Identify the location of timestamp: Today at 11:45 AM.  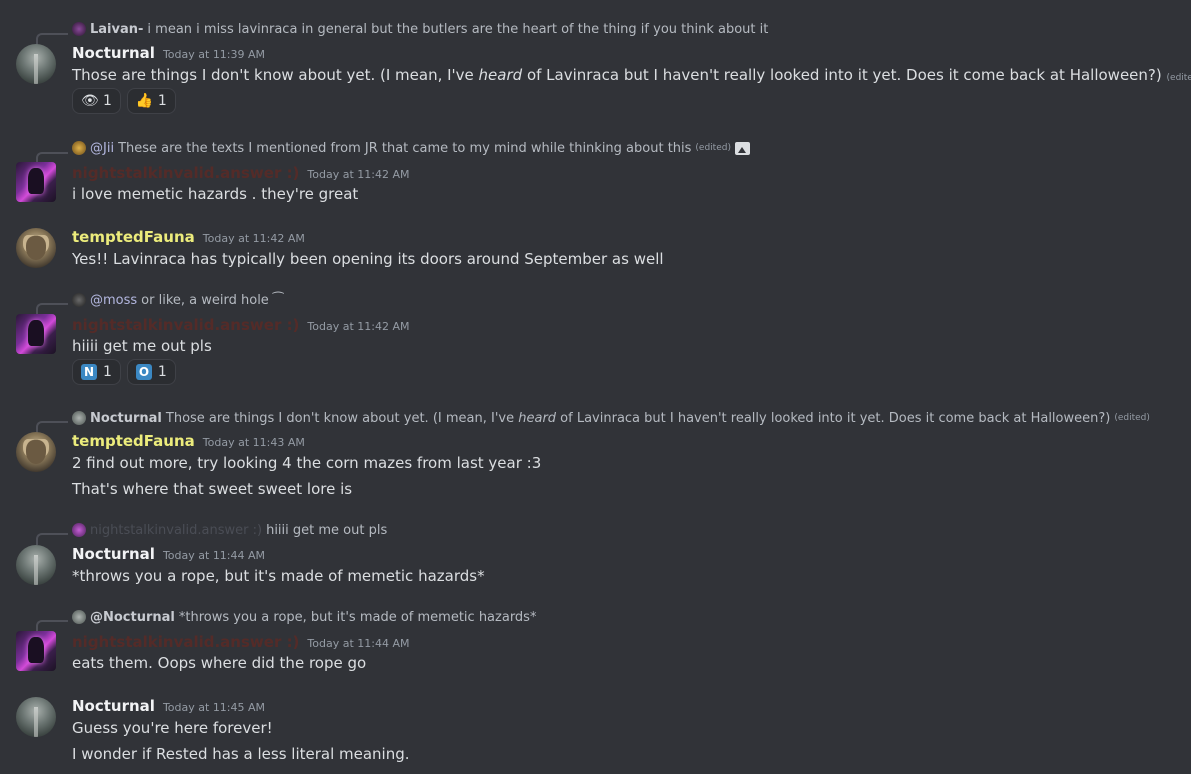
(214, 707).